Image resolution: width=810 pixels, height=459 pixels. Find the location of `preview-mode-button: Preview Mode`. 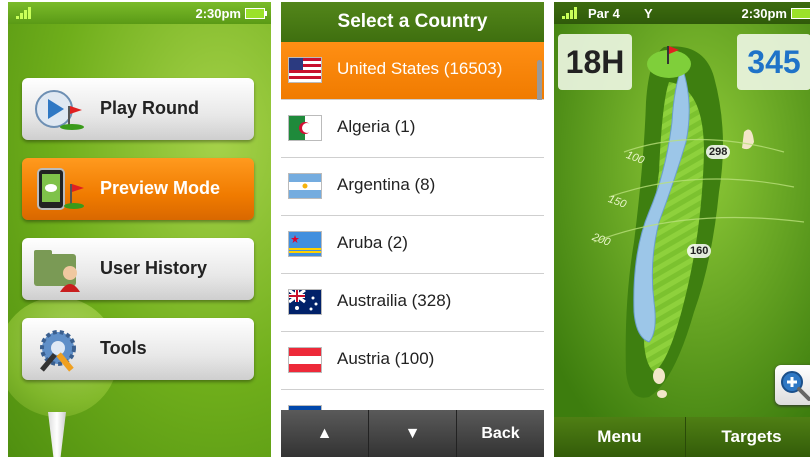

preview-mode-button: Preview Mode is located at coordinates (138, 189).